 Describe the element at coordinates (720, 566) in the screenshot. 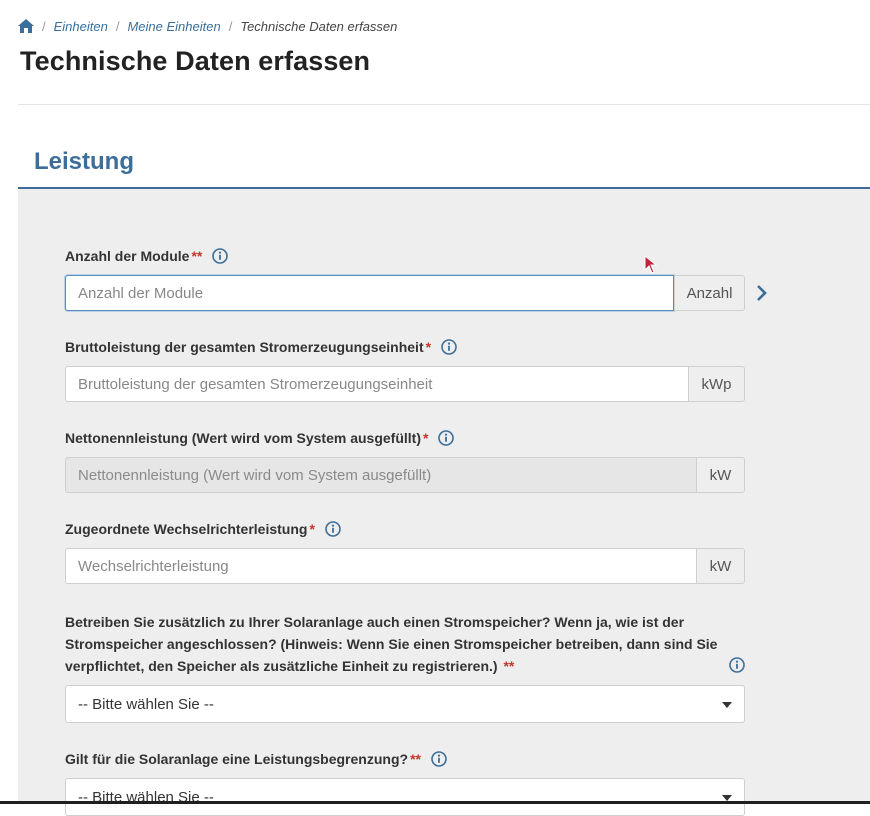

I see `wechselrichter-unit: kW` at that location.